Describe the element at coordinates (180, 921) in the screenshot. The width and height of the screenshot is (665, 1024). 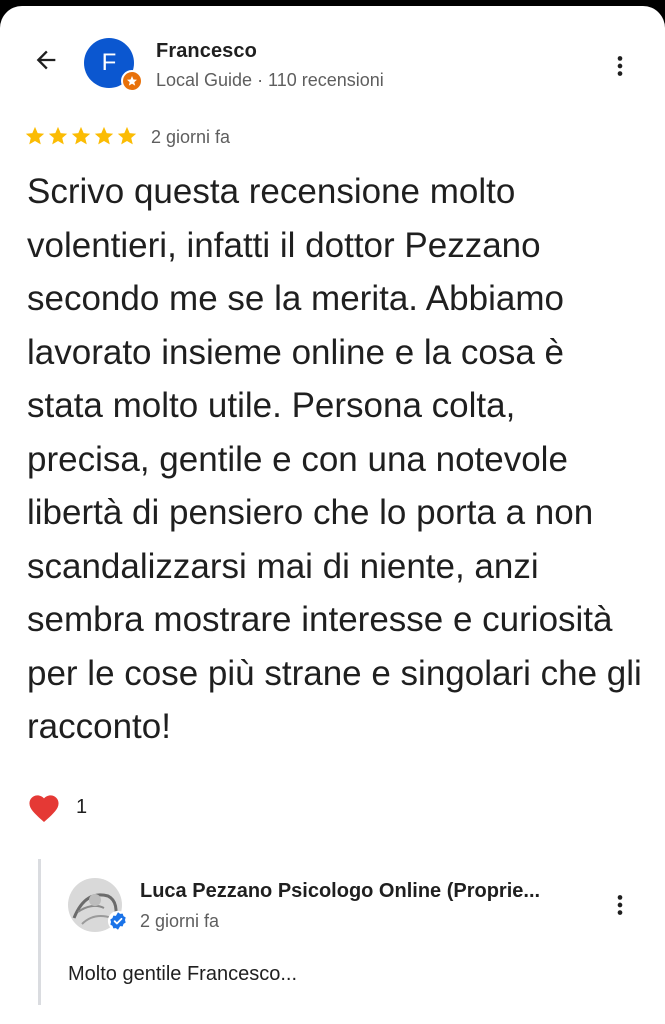
I see `owner-reply-time: 2 giorni fa` at that location.